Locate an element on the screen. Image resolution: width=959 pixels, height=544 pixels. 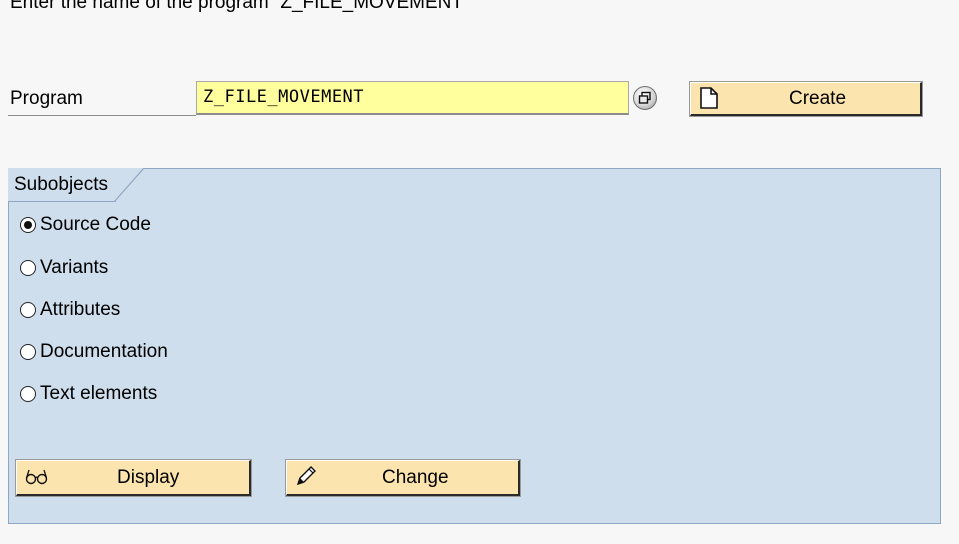
subobjects-tab: Subobjects is located at coordinates (76, 185).